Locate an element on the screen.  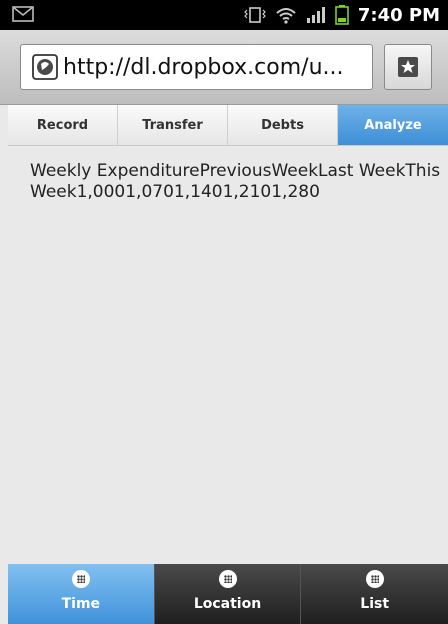
nav-location-label: Location is located at coordinates (227, 604).